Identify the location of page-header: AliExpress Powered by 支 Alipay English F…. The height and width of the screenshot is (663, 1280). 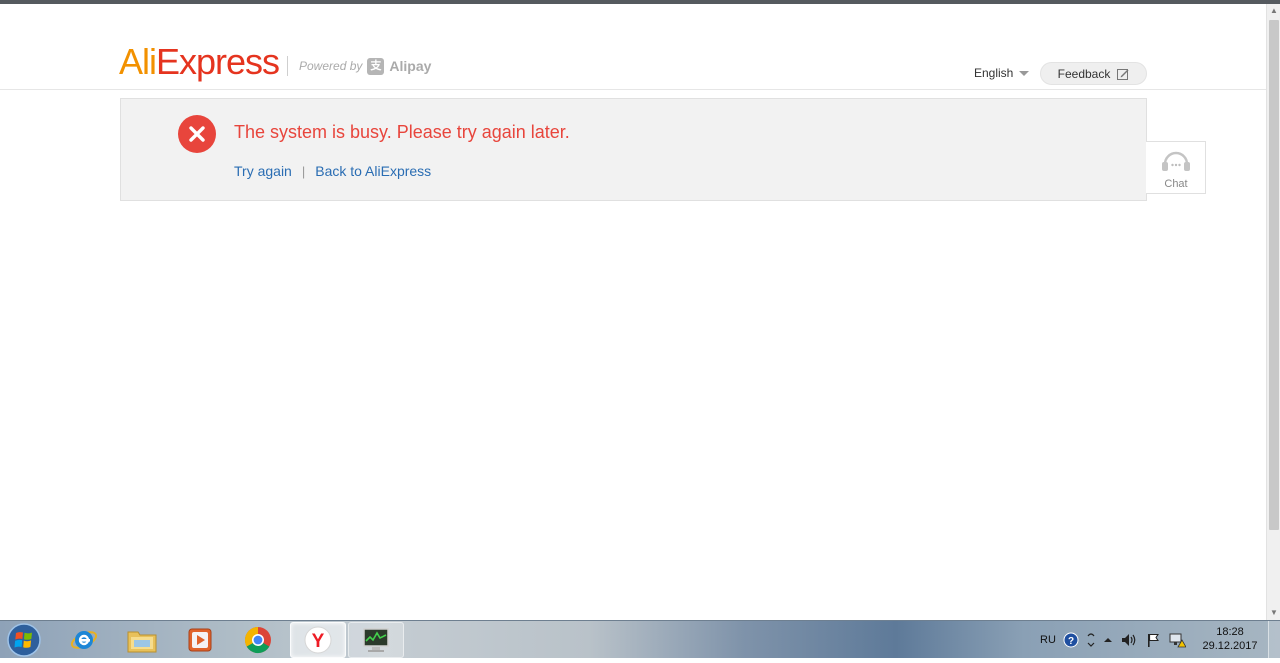
(633, 47).